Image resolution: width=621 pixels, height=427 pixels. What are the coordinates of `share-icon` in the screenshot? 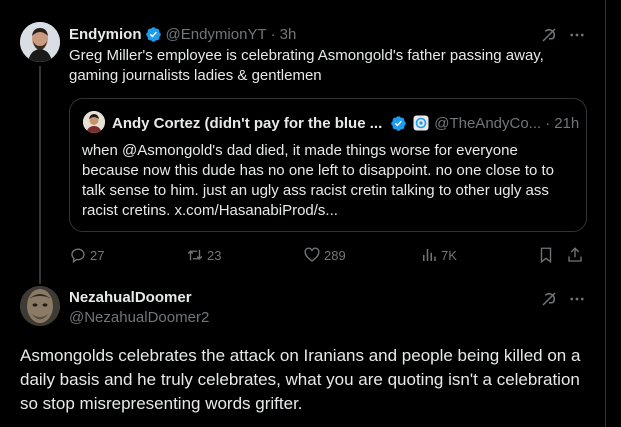 It's located at (575, 254).